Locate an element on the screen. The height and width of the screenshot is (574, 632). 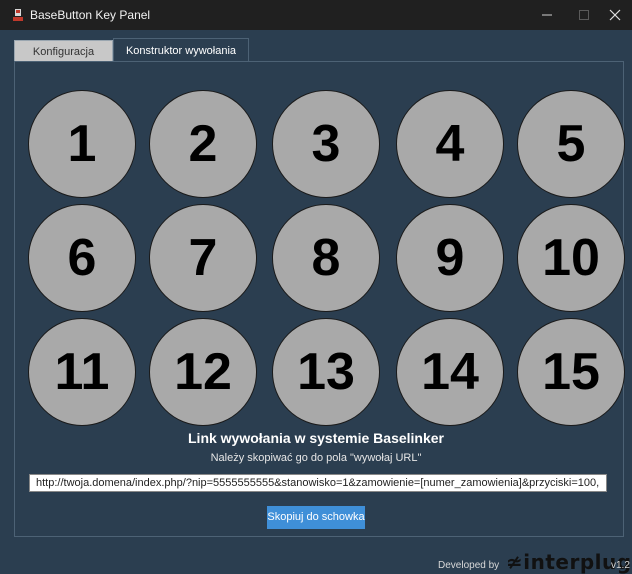
developed-by-label: Developed by is located at coordinates (469, 565).